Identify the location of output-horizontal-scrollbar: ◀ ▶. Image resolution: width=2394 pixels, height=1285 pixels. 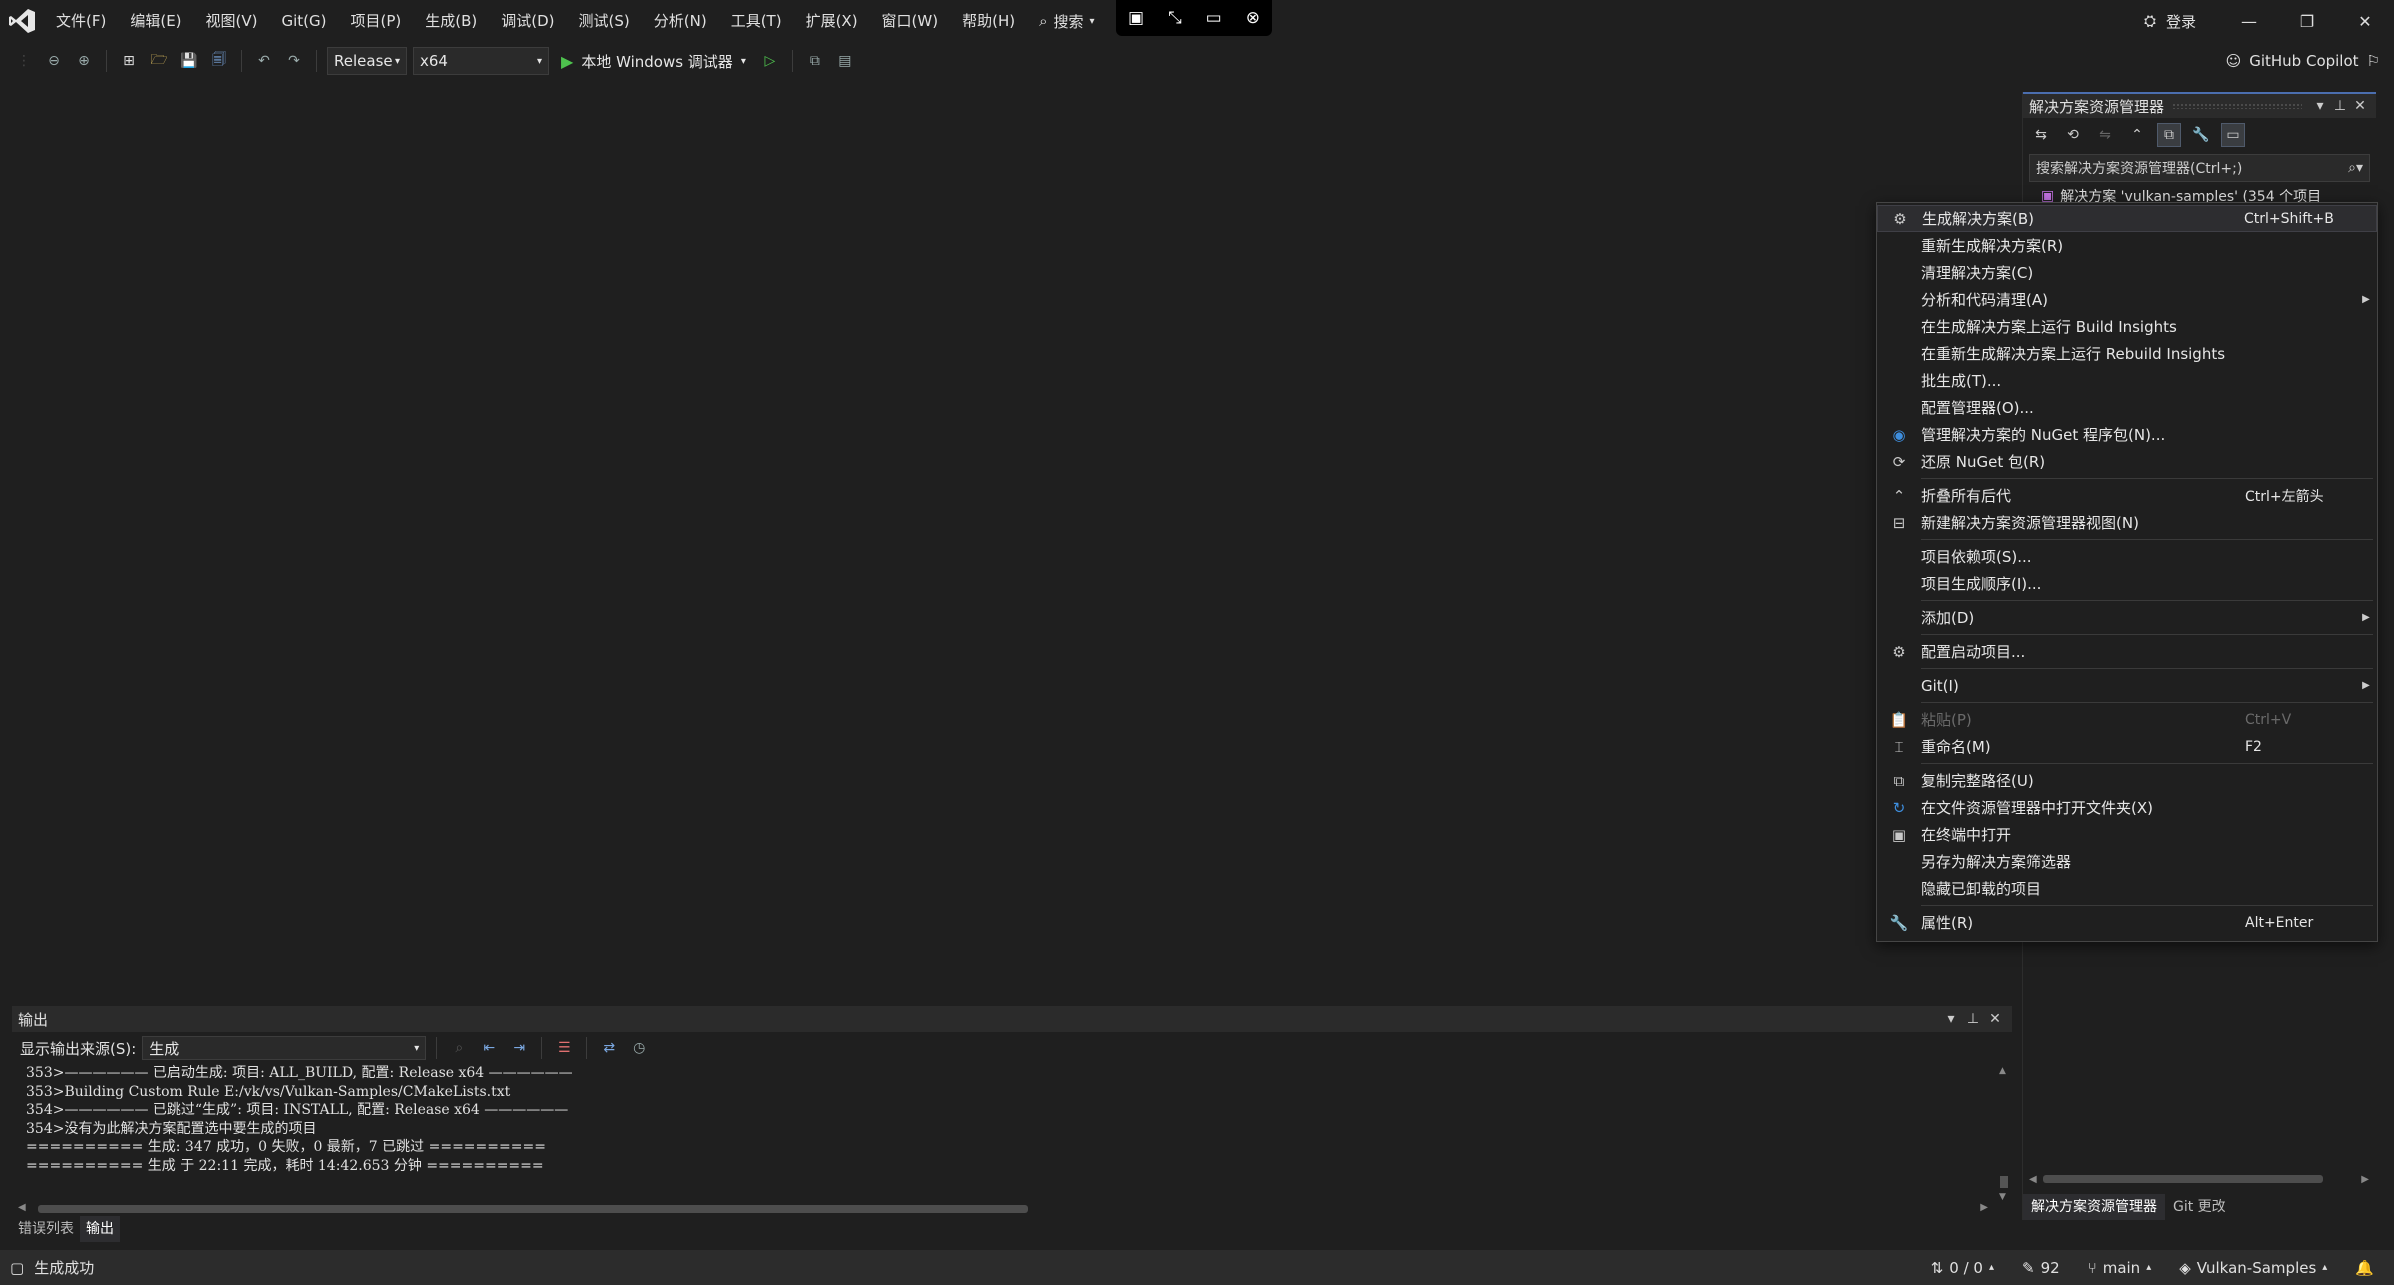
(1003, 1209).